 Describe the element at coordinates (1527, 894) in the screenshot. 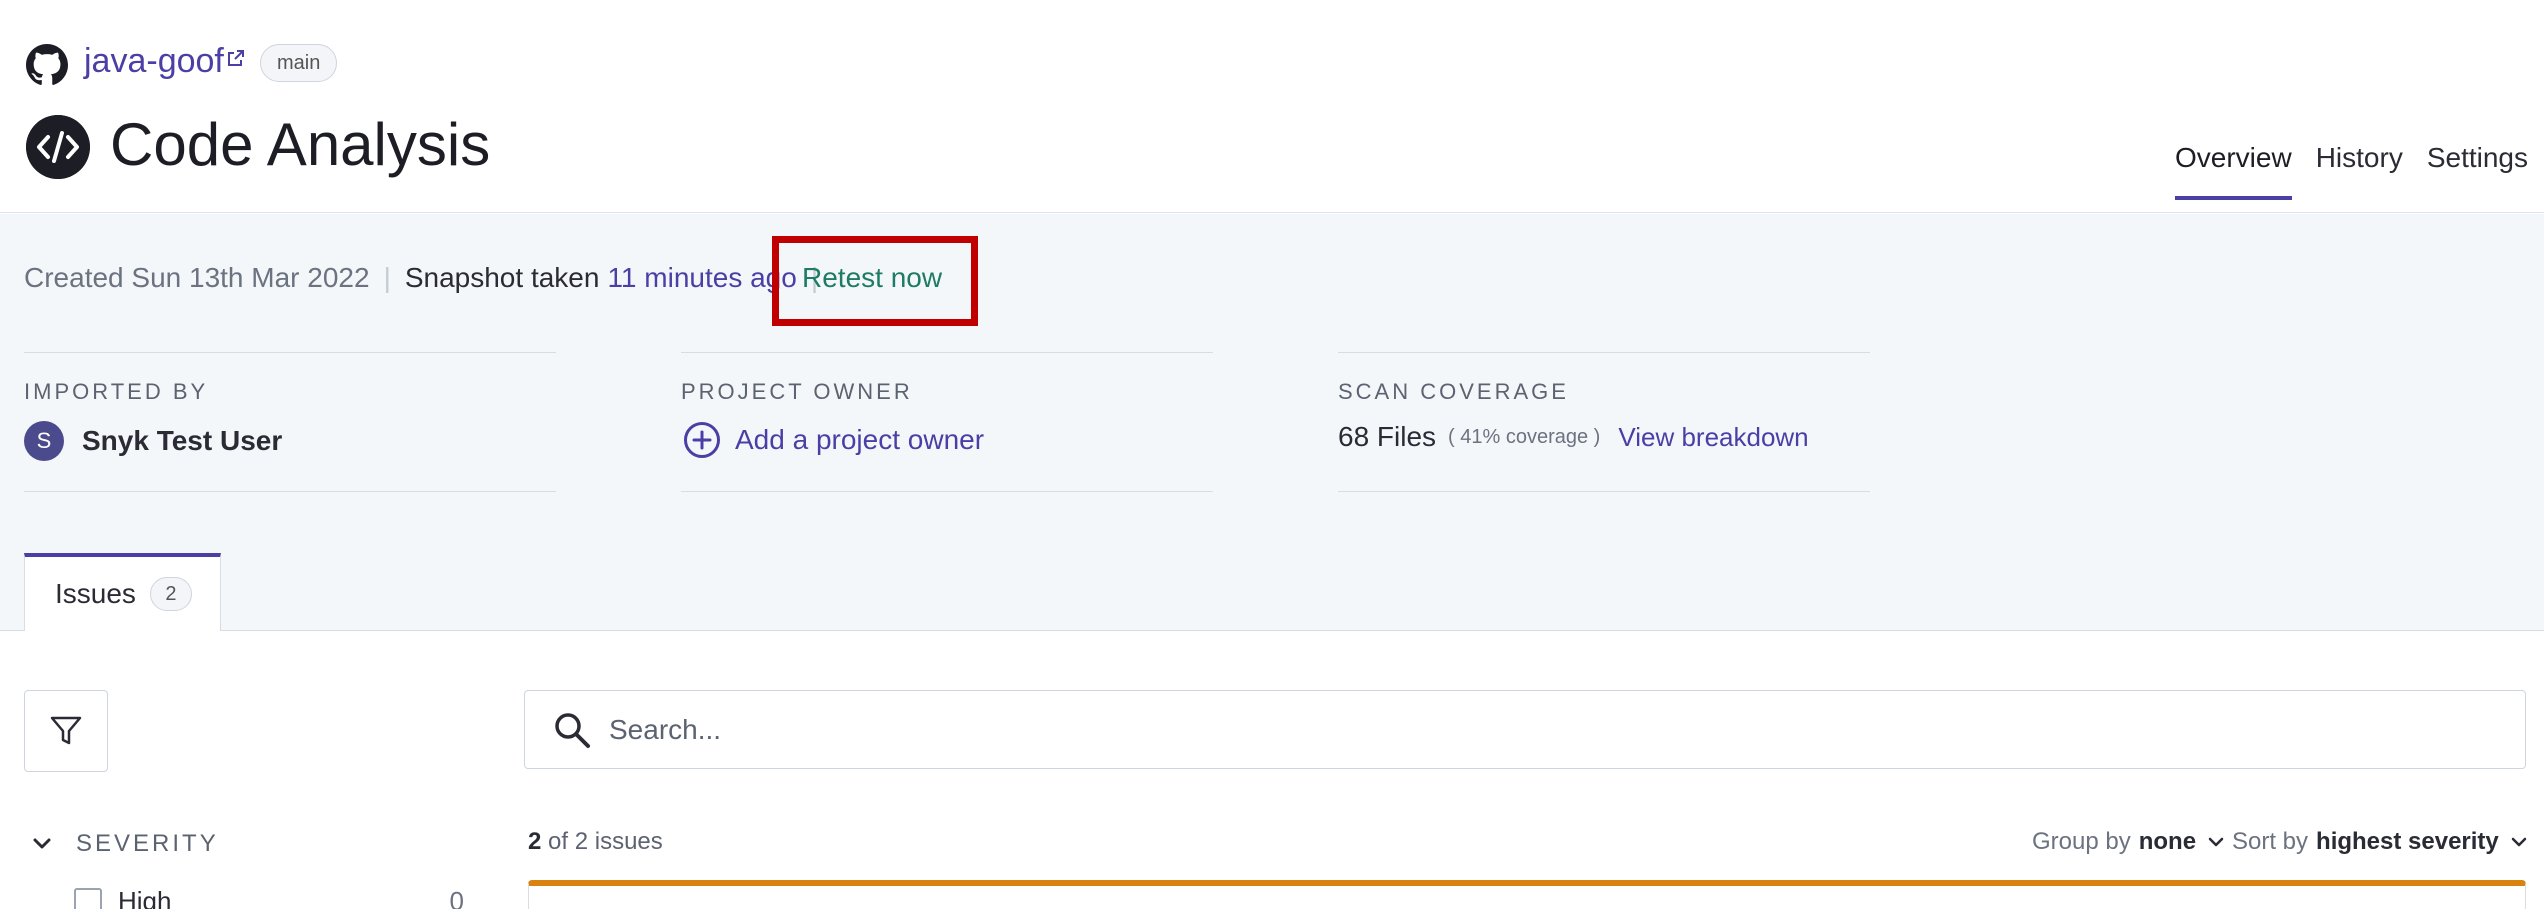

I see `issue-card` at that location.